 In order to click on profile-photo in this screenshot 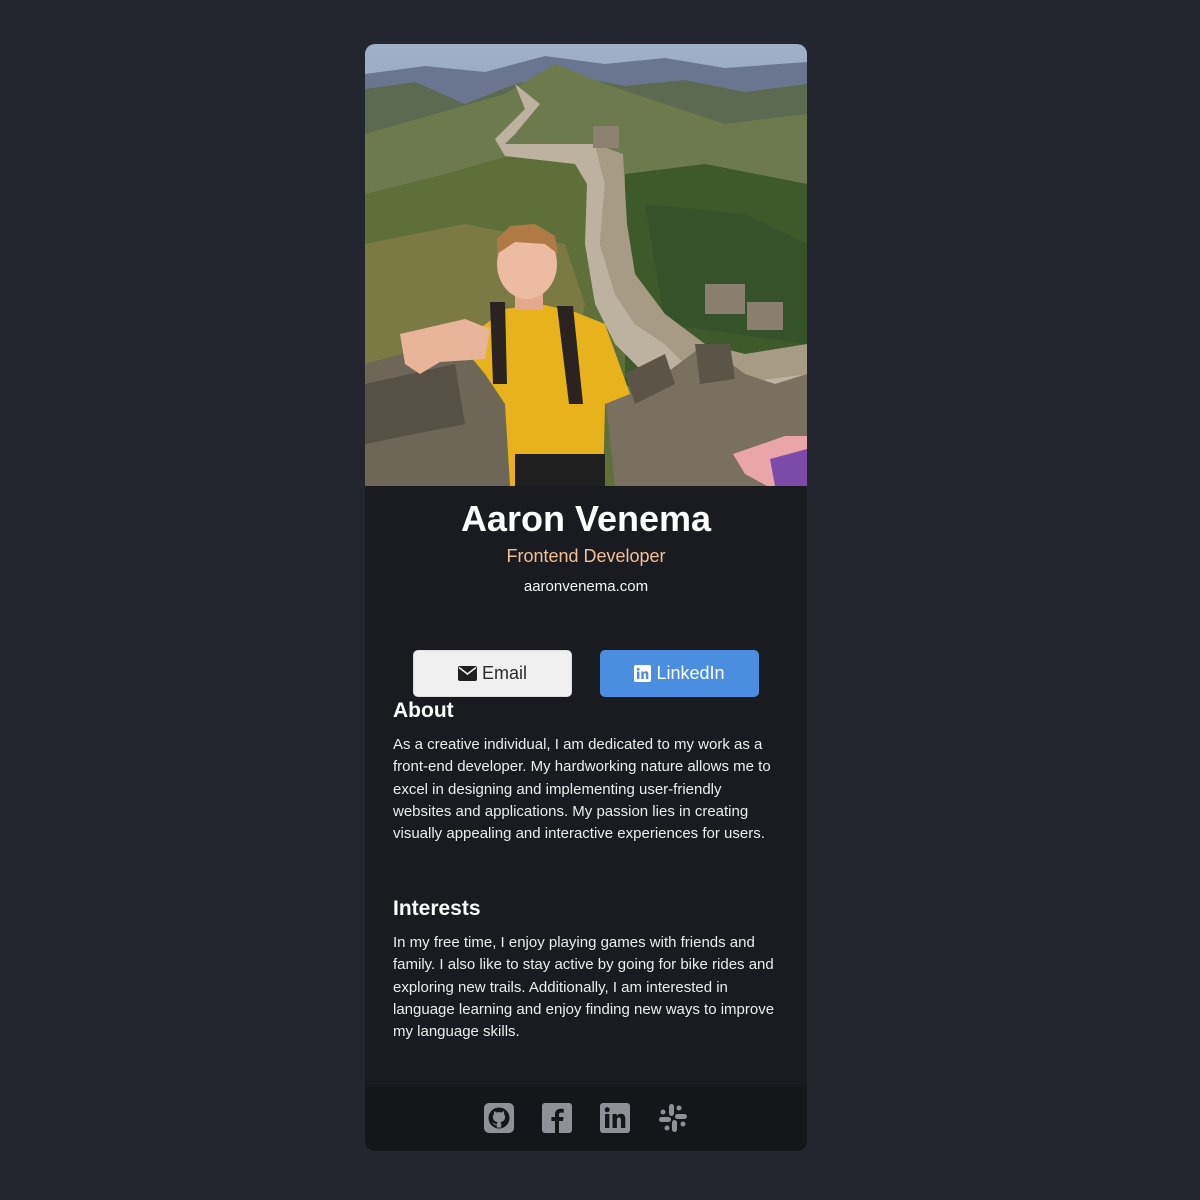, I will do `click(586, 265)`.